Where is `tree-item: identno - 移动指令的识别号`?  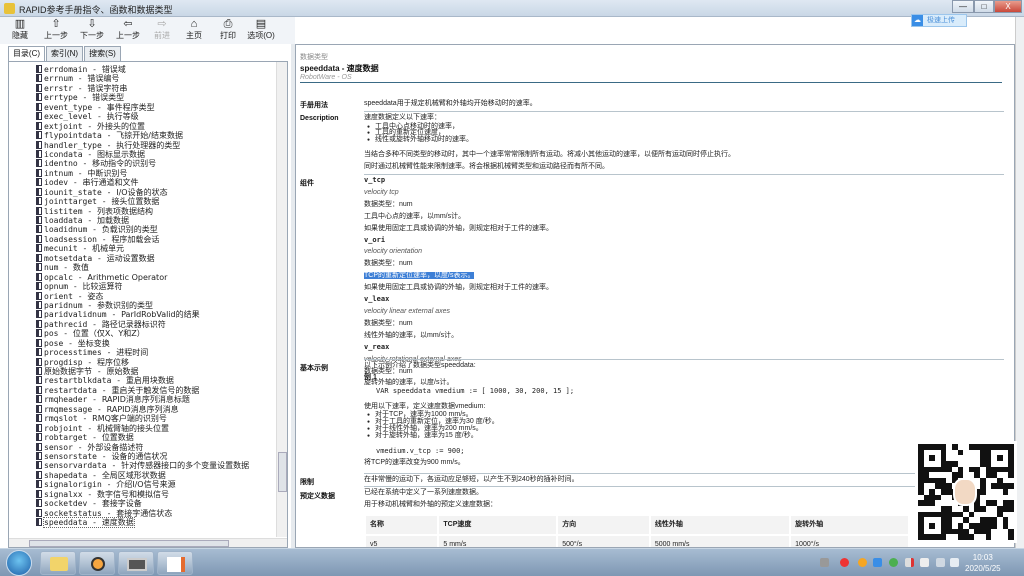
tree-item: identno - 移动指令的识别号 is located at coordinates (143, 163).